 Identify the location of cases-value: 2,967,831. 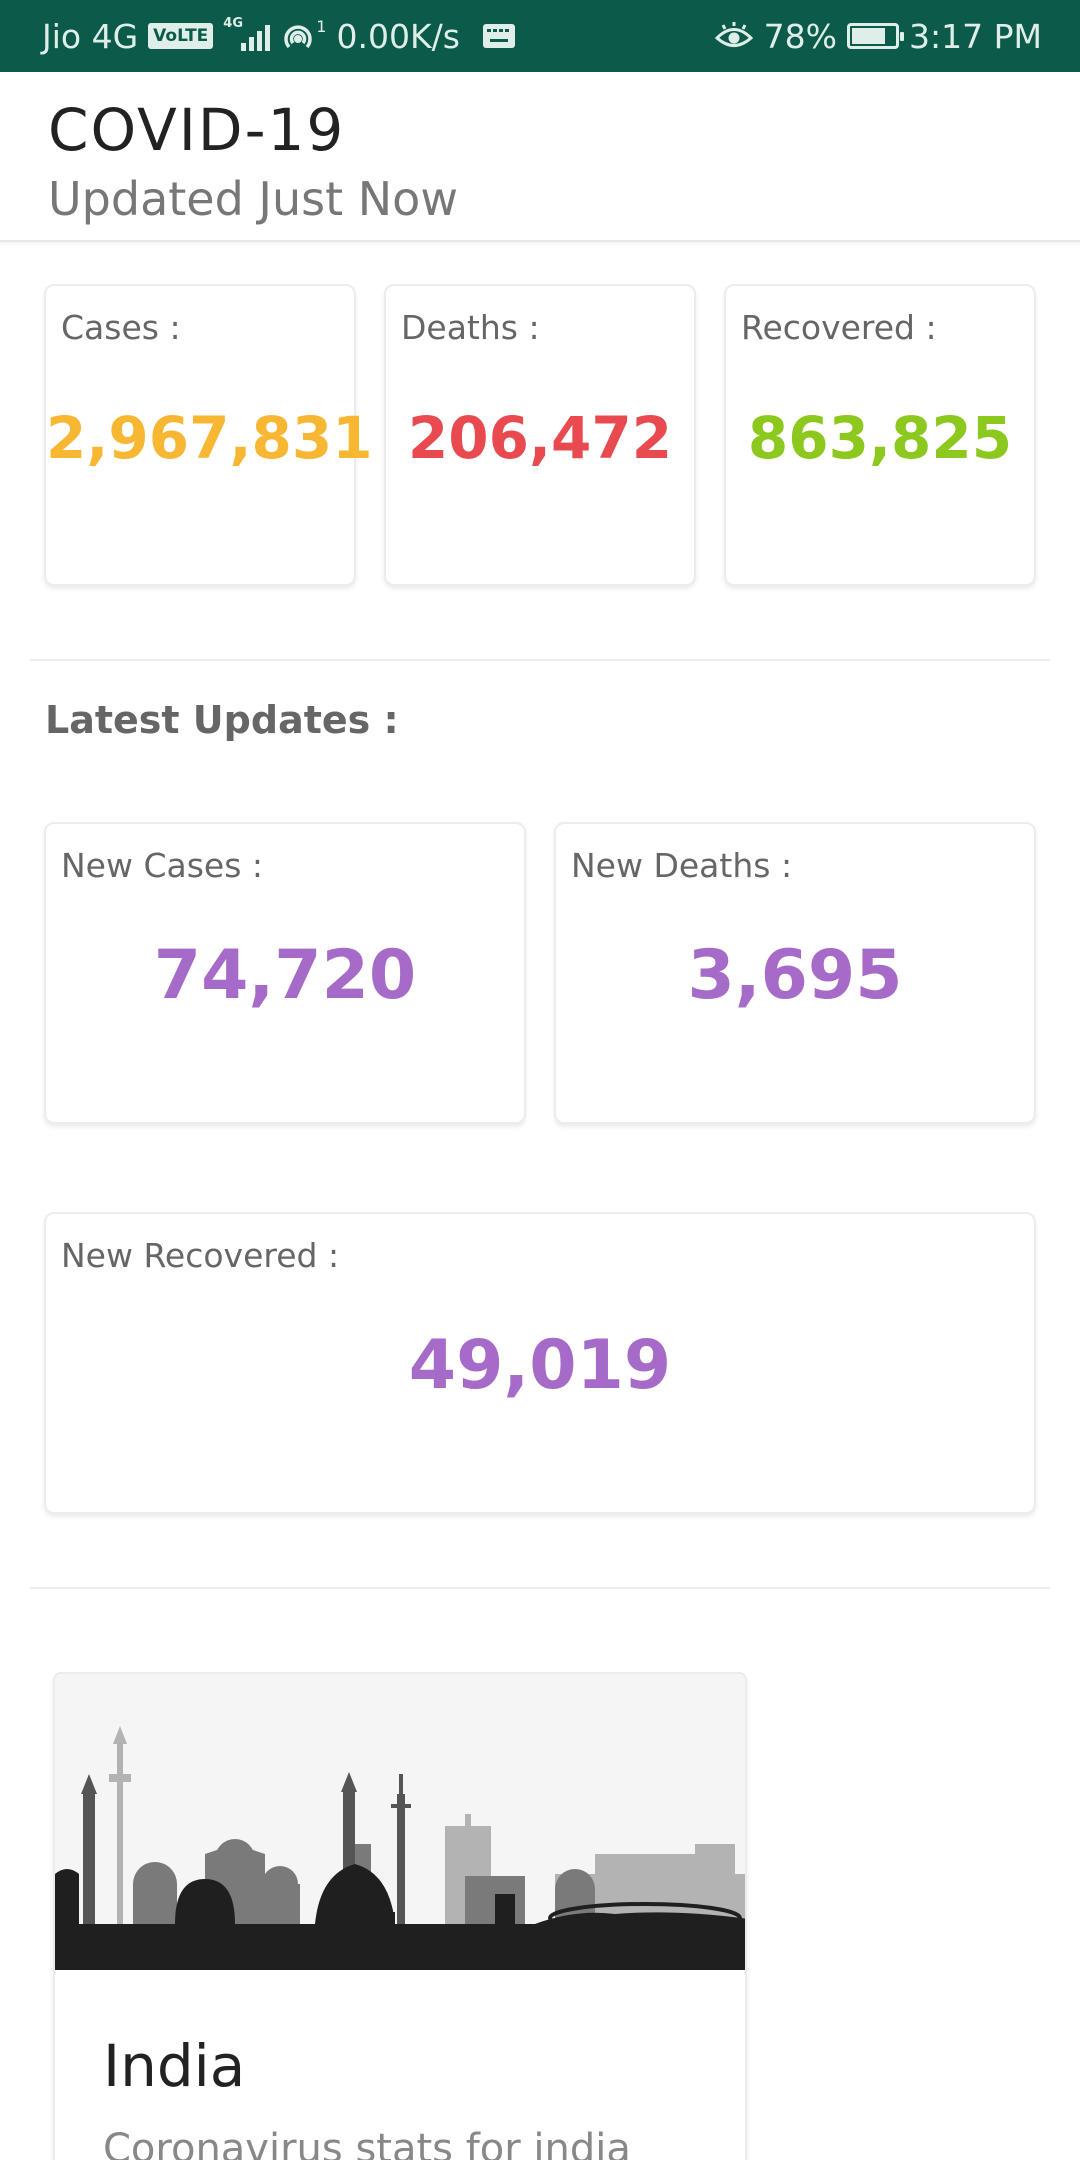
(209, 438).